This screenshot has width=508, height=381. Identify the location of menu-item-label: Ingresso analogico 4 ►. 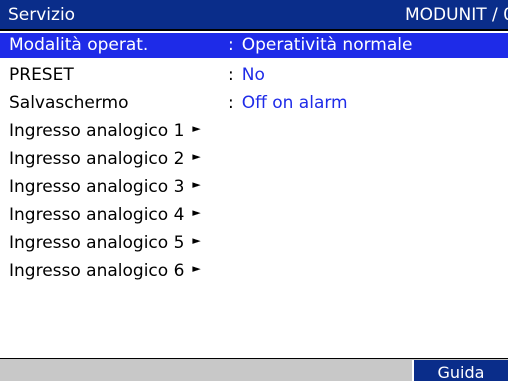
(105, 215).